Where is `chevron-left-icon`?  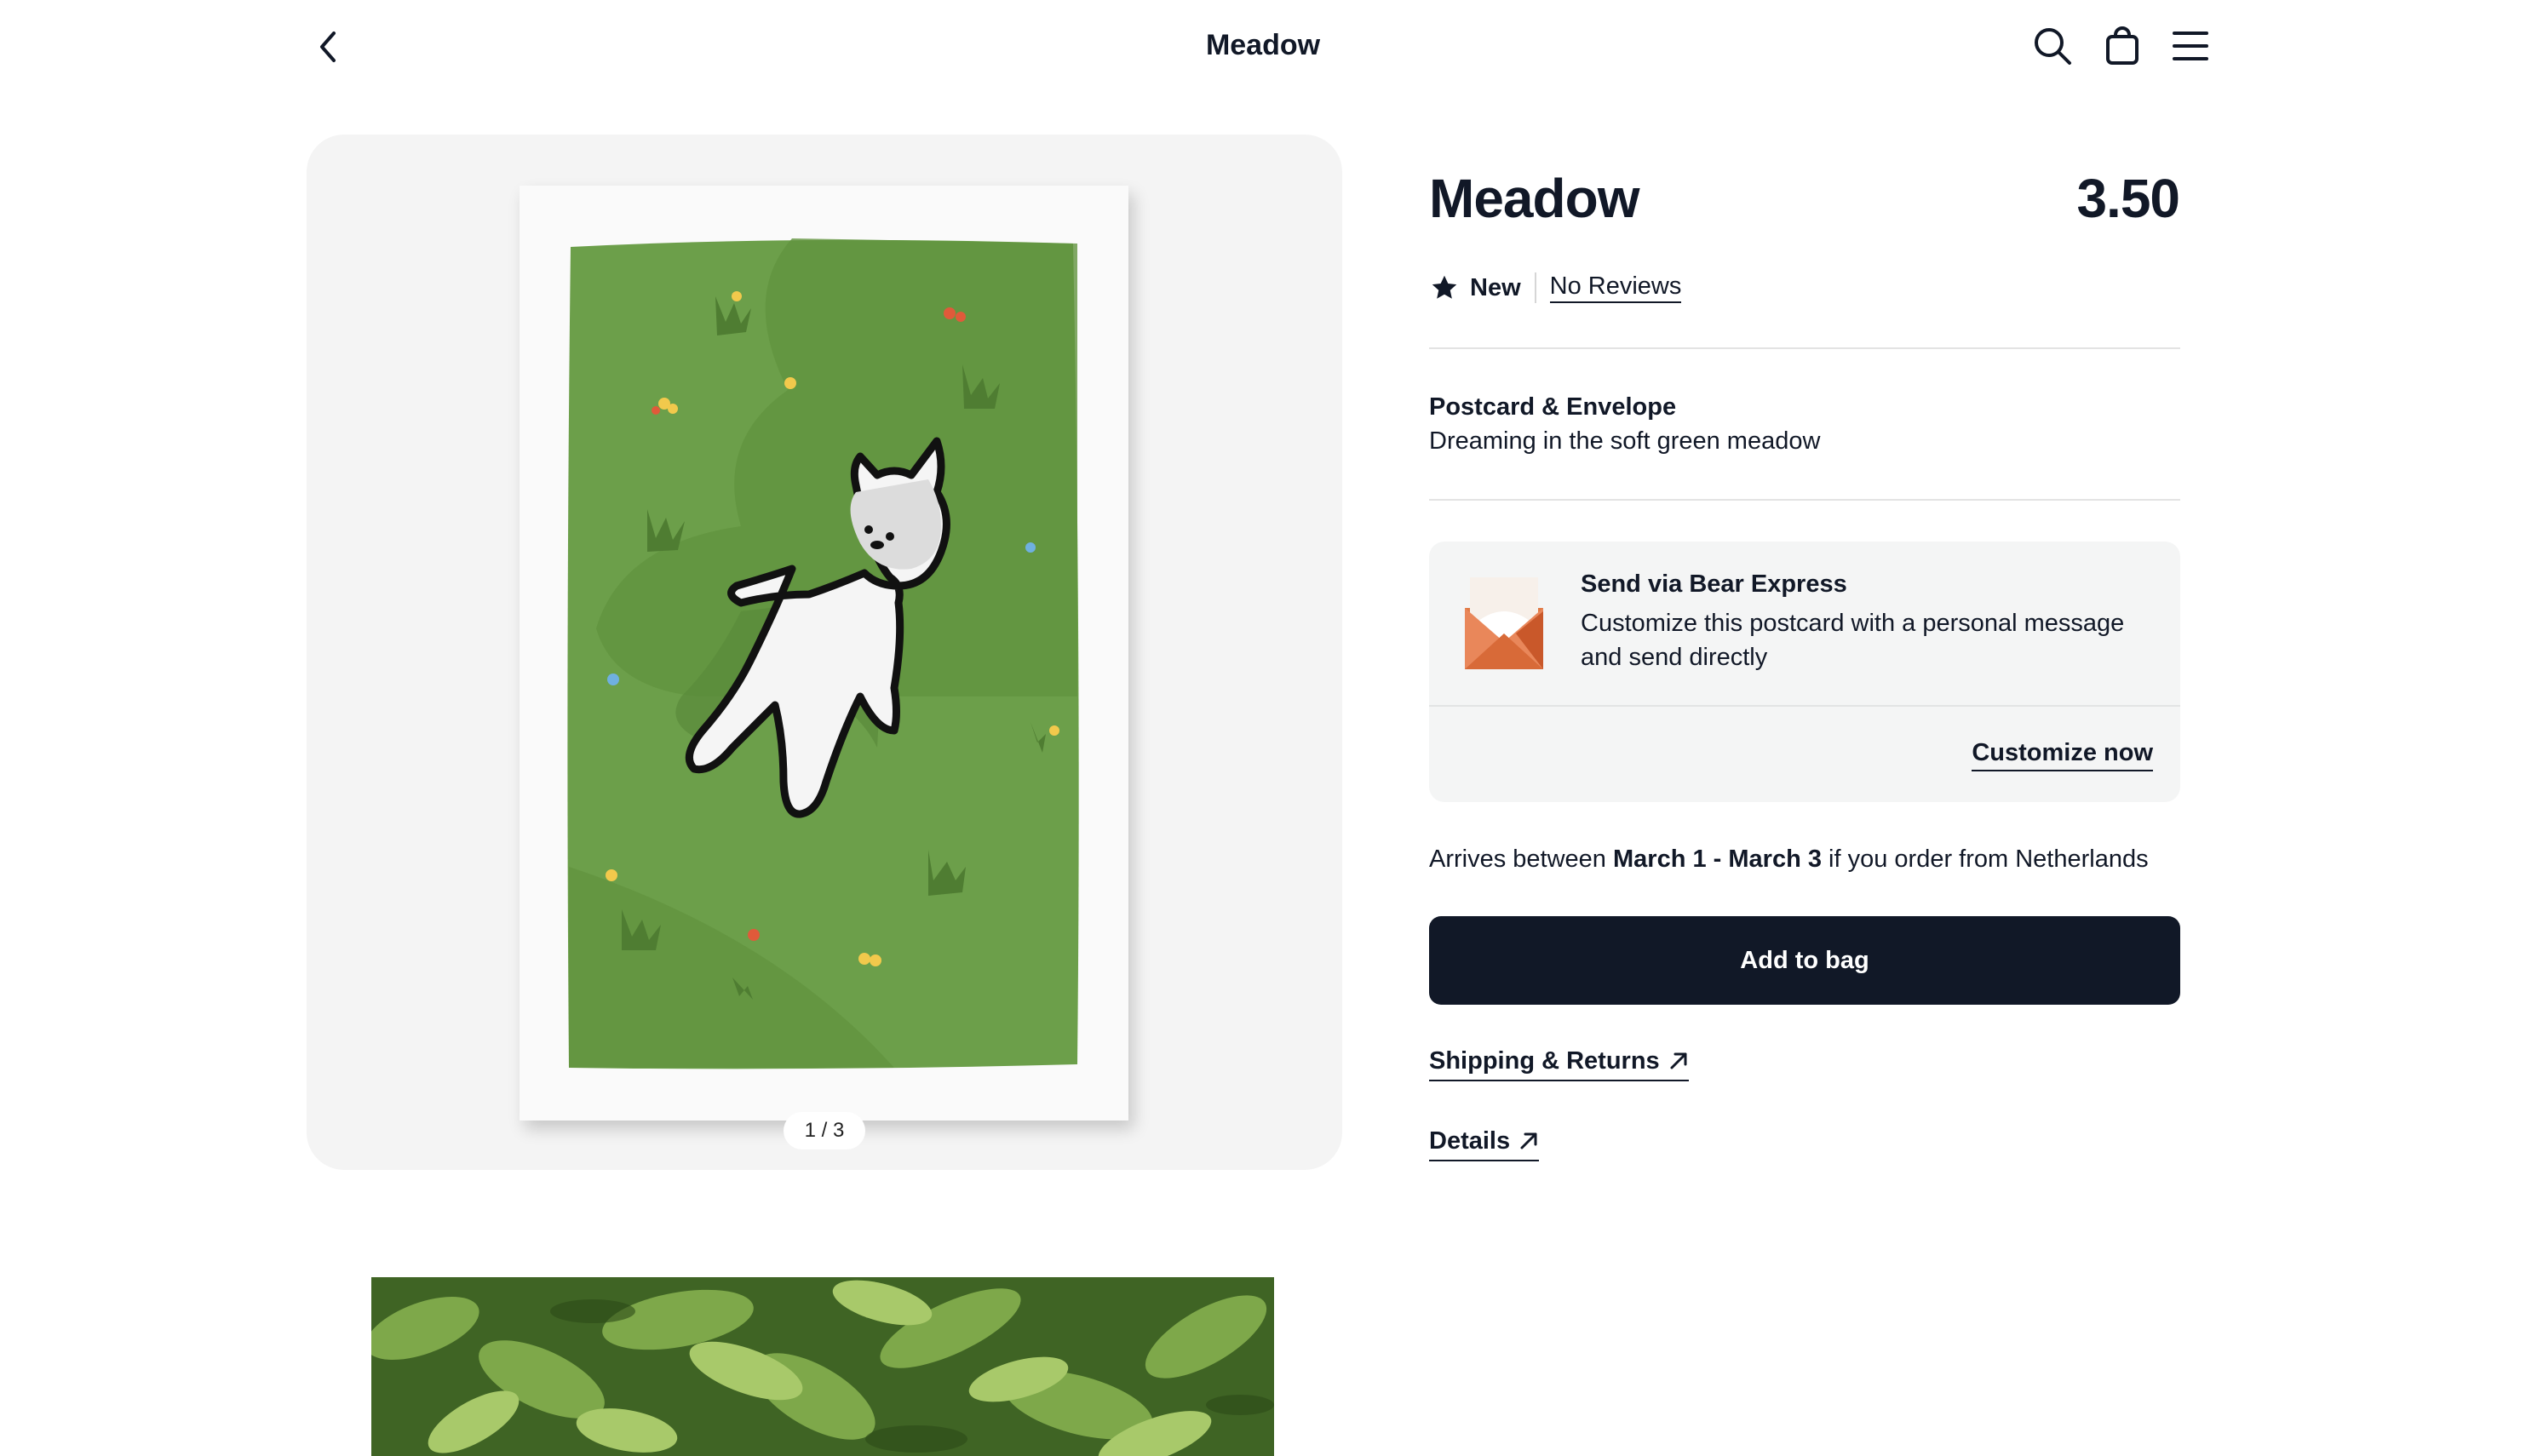
chevron-left-icon is located at coordinates (328, 47).